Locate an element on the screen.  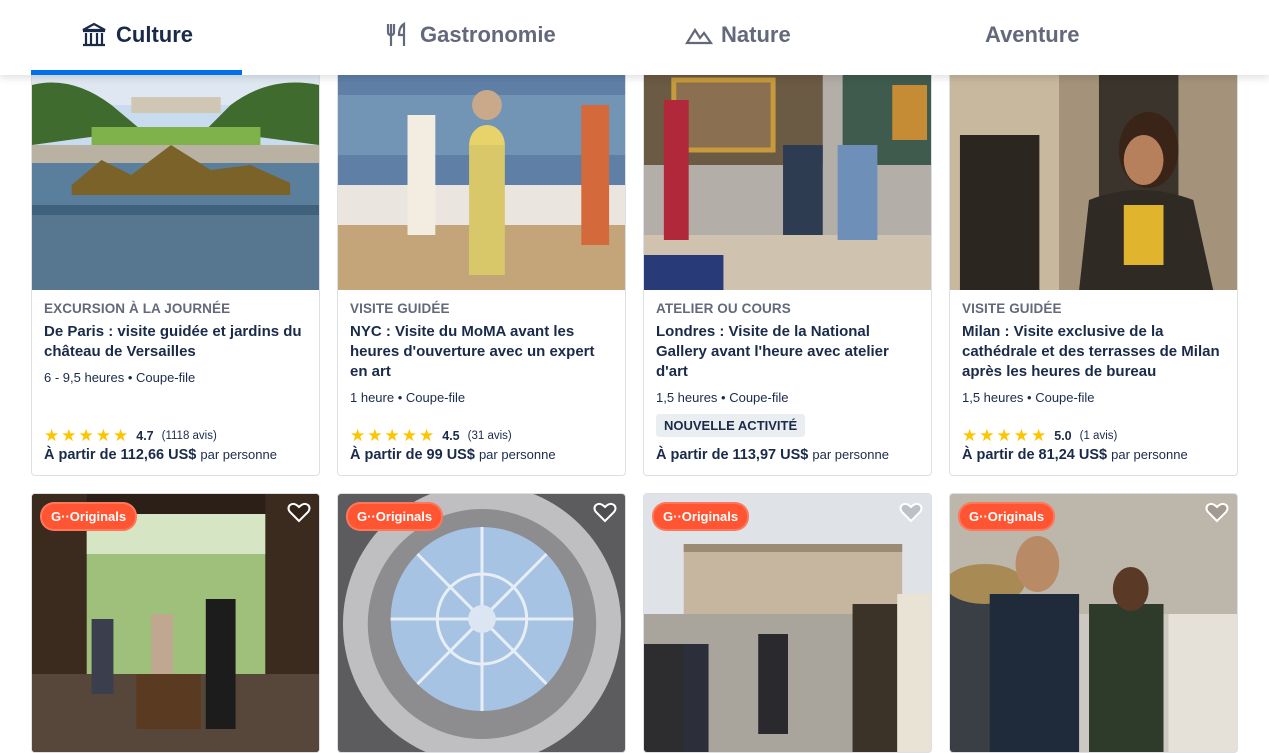
tab-label: Culture is located at coordinates (154, 34).